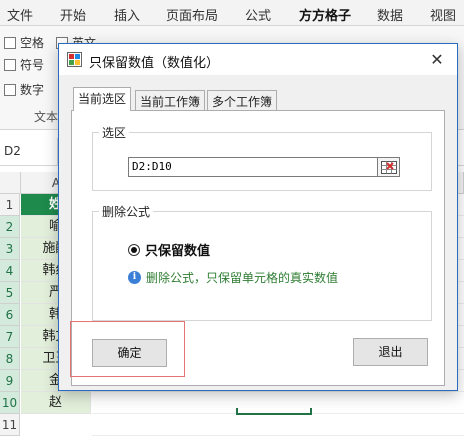 Image resolution: width=464 pixels, height=437 pixels. What do you see at coordinates (10, 403) in the screenshot?
I see `row-header: 10` at bounding box center [10, 403].